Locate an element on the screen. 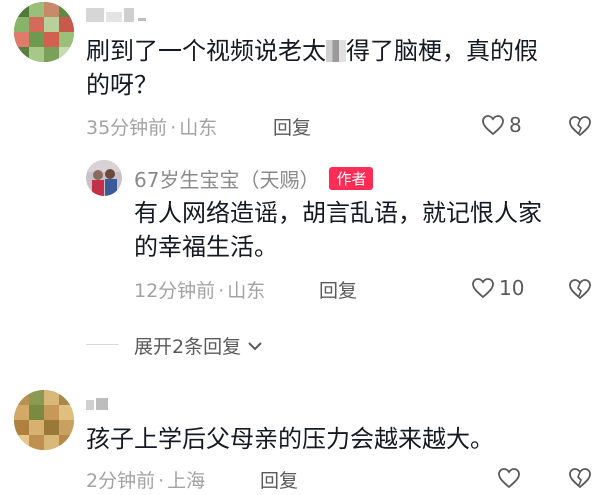  reply-dislike-button is located at coordinates (580, 291).